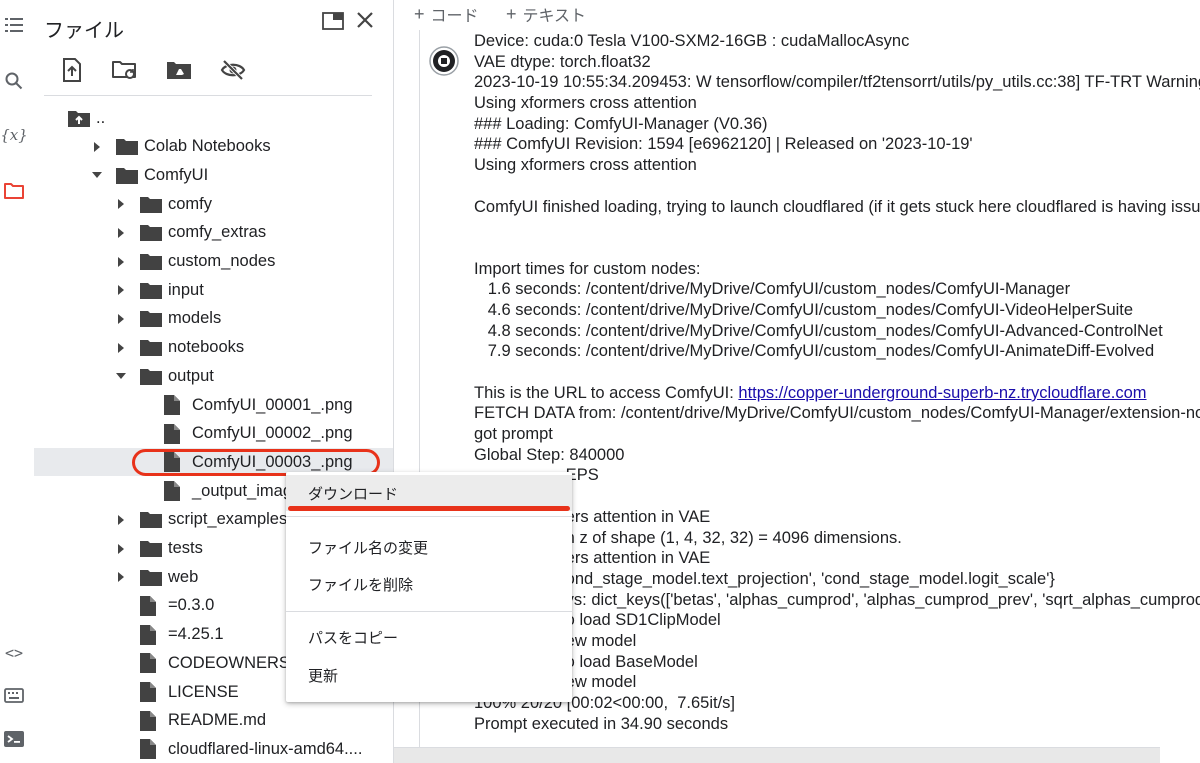  I want to click on tree-file-row: ComfyUI_00002_.png, so click(213, 434).